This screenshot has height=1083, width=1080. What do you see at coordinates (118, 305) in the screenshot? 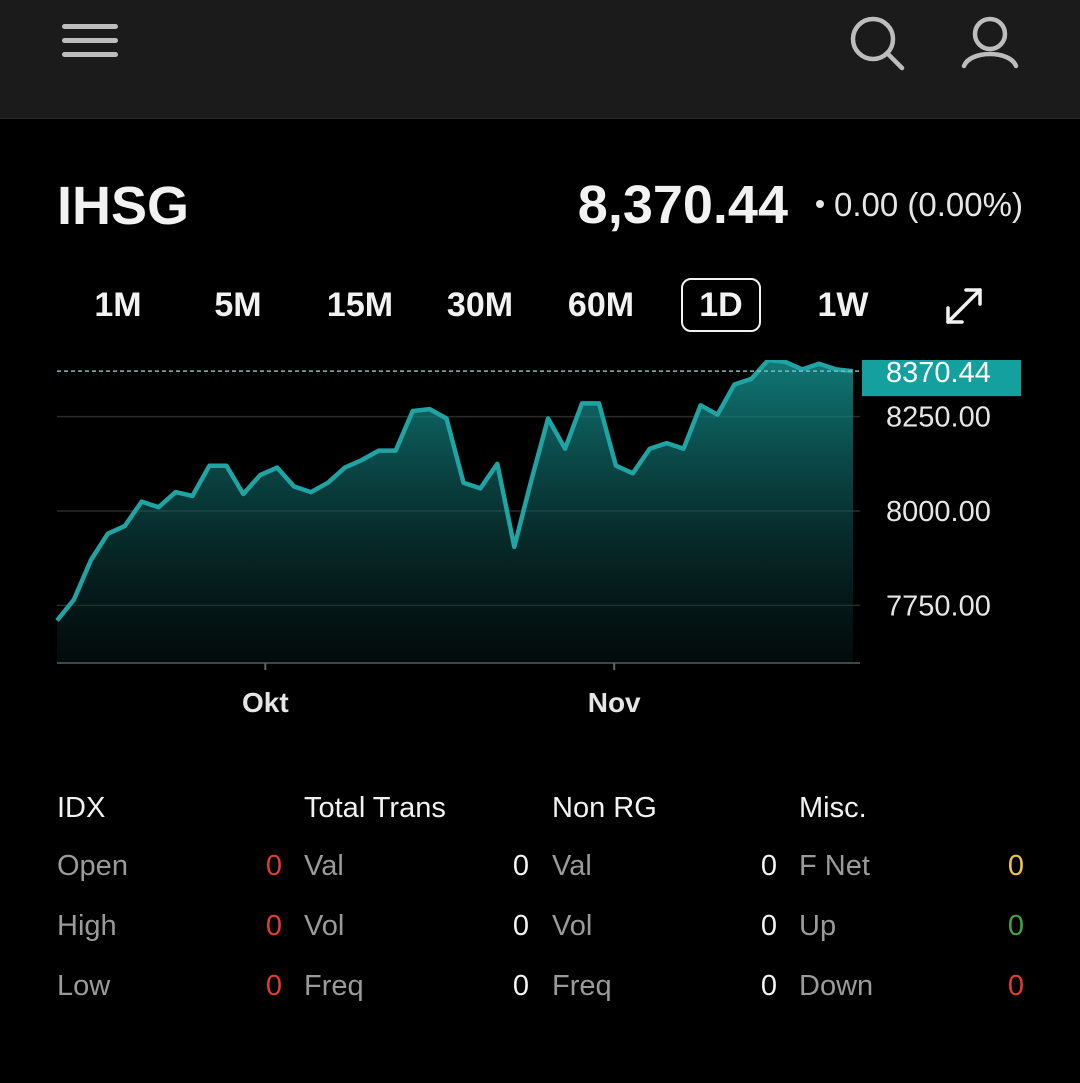
I see `timeframe-1m: 1M` at bounding box center [118, 305].